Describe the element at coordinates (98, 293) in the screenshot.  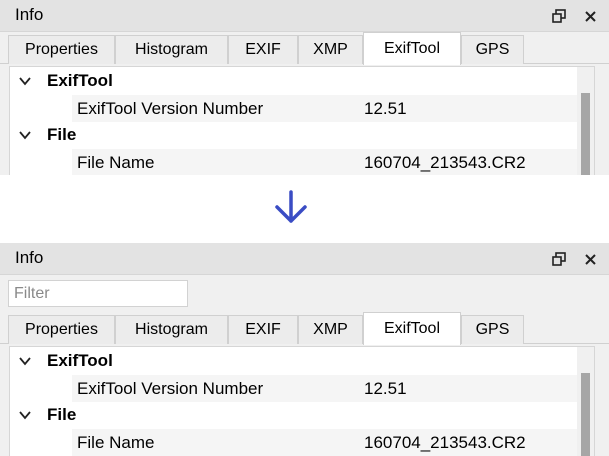
I see `filter-input` at that location.